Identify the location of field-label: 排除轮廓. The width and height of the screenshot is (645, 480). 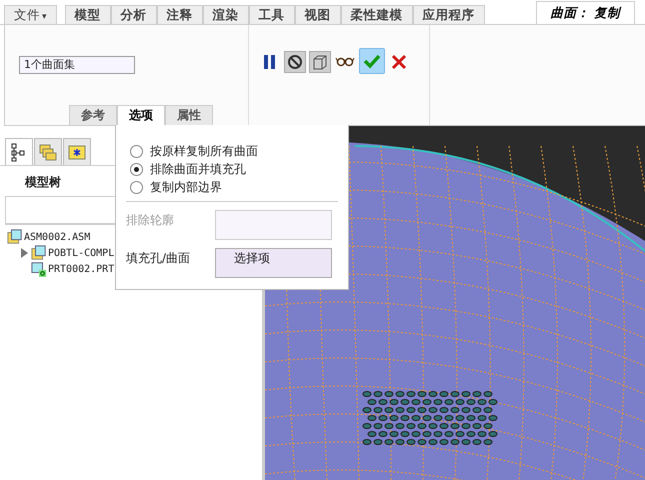
(150, 220).